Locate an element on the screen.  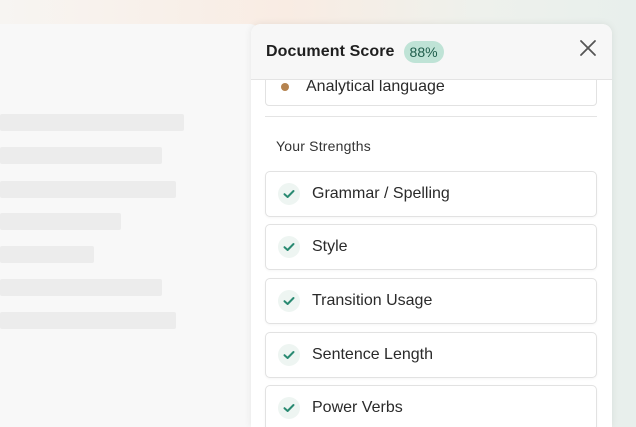
panel-title: Document Score is located at coordinates (330, 51).